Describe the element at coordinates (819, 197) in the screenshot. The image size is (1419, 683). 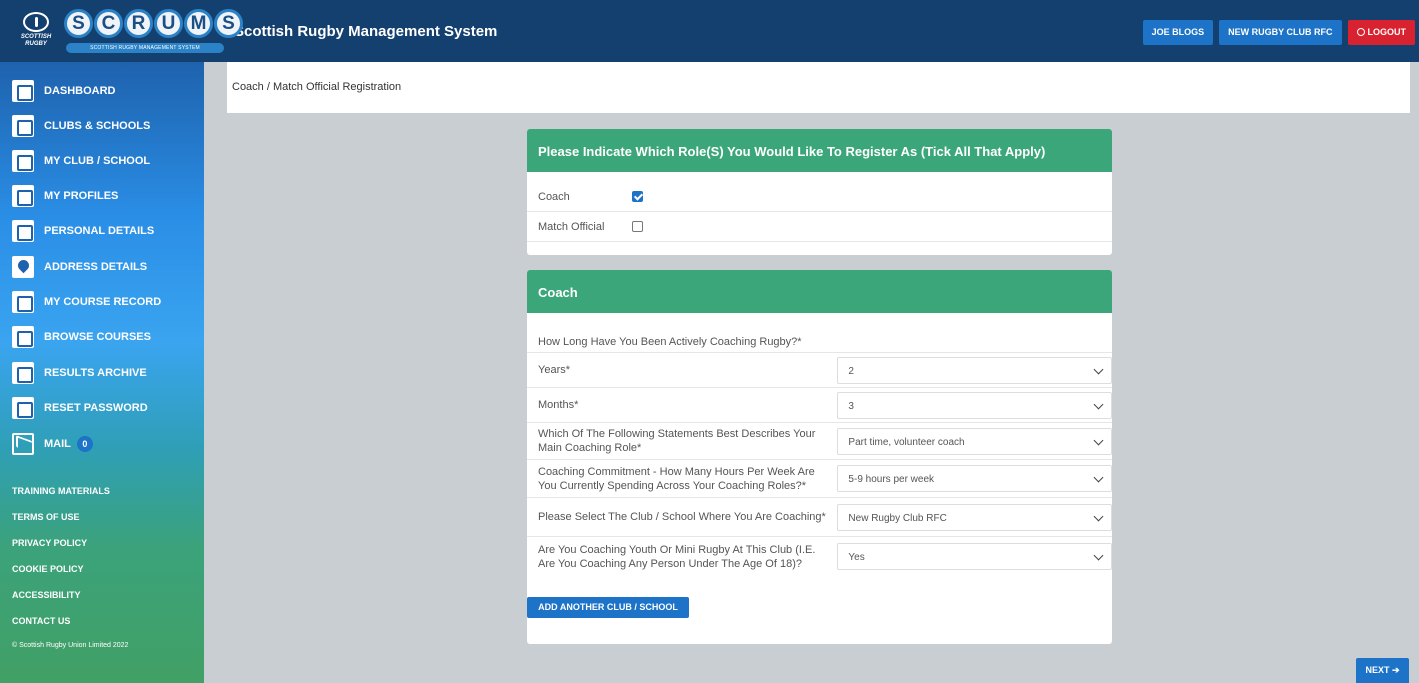
I see `role-option-coach: Coach` at that location.